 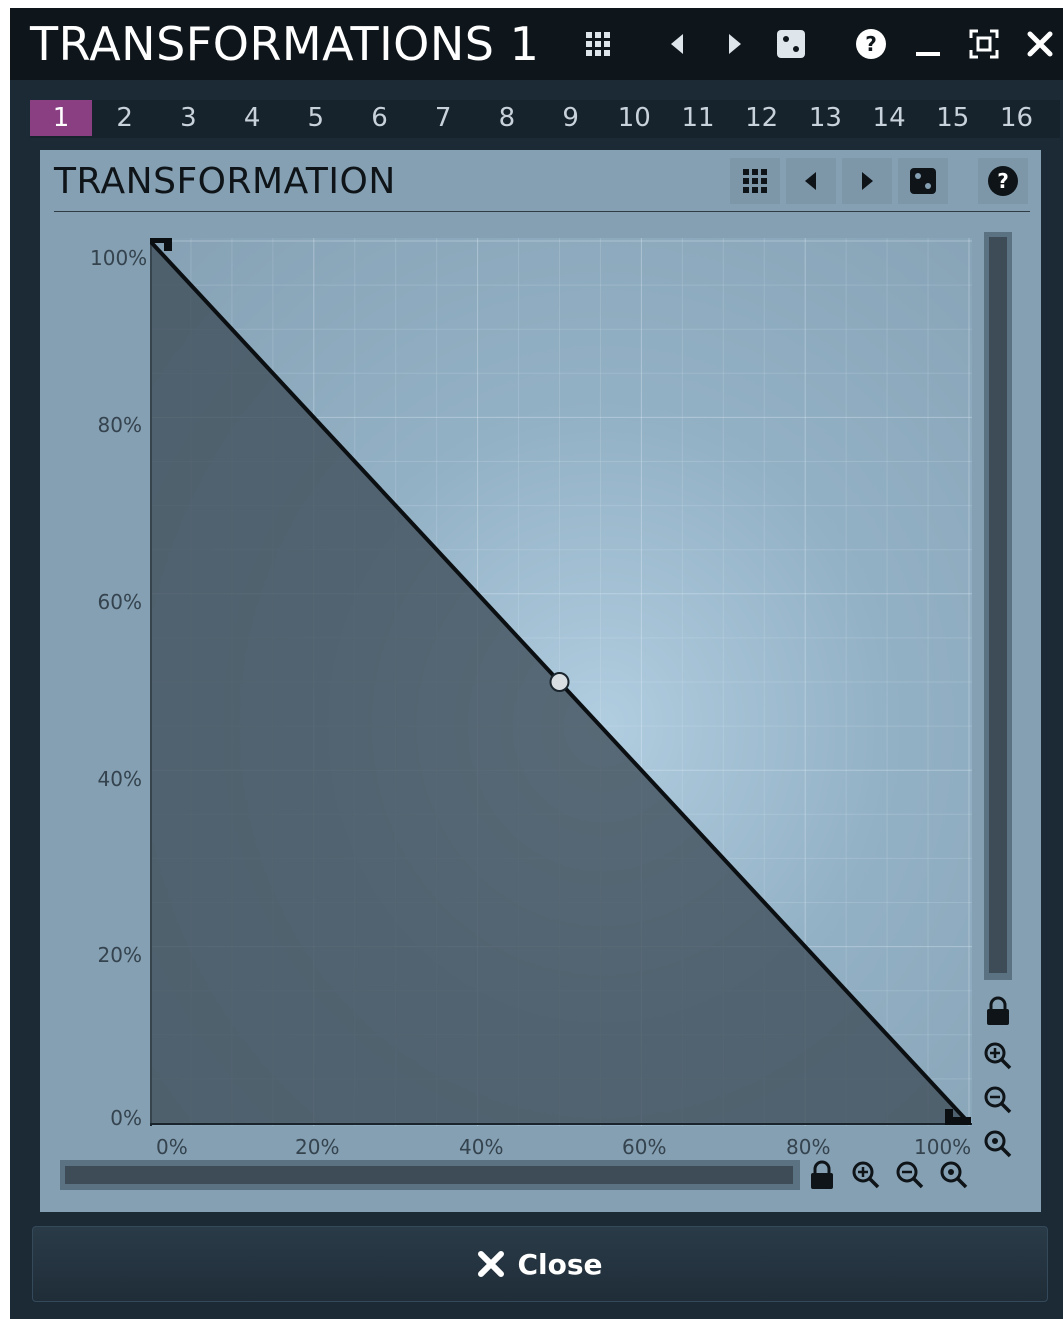 I want to click on tab-6: 6, so click(x=380, y=118).